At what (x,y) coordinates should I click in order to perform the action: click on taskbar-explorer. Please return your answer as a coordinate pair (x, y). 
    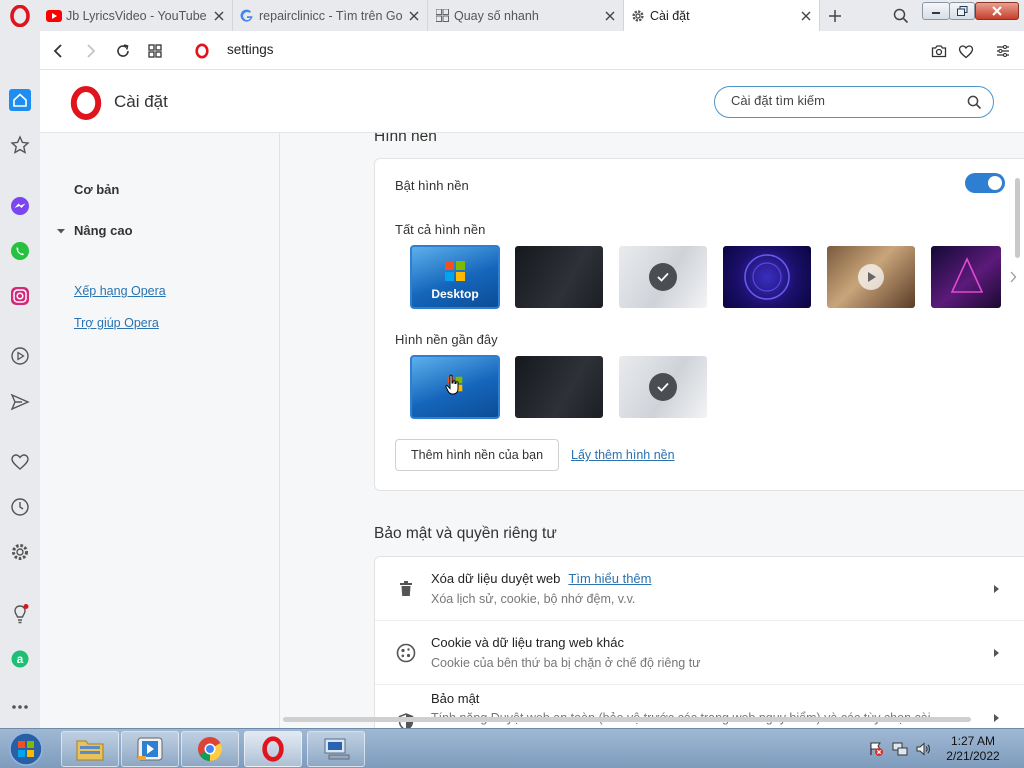
    Looking at the image, I should click on (90, 749).